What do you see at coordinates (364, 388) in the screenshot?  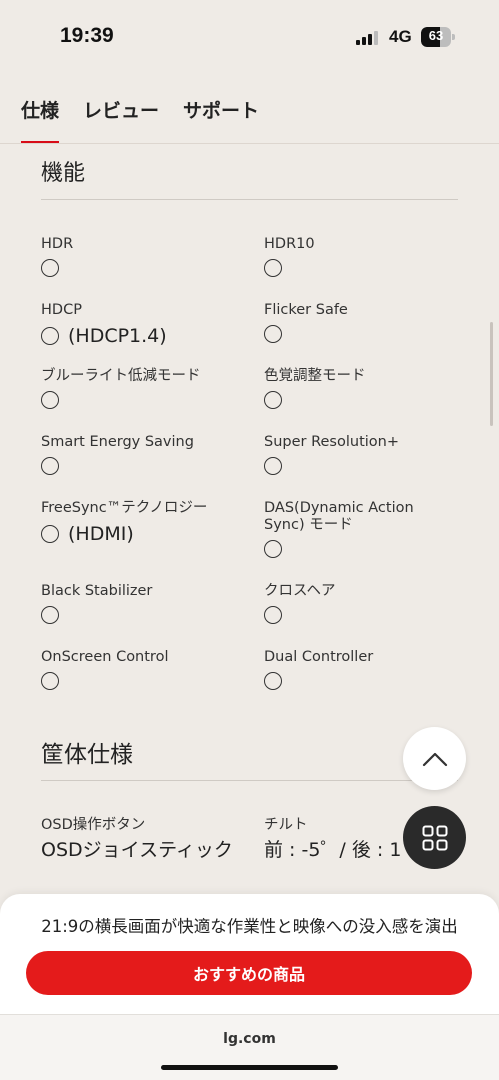 I see `spec-color-weakness: 色覚調整モード` at bounding box center [364, 388].